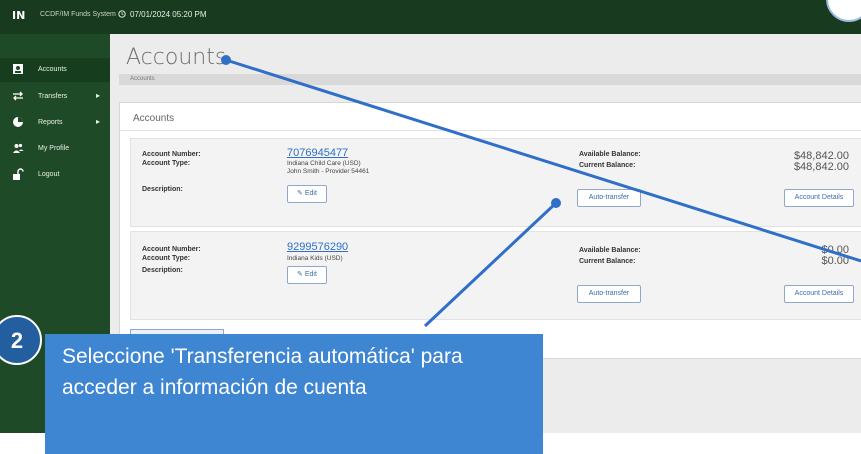 The height and width of the screenshot is (454, 861). Describe the element at coordinates (490, 264) in the screenshot. I see `pointer-line-auto-transfer` at that location.